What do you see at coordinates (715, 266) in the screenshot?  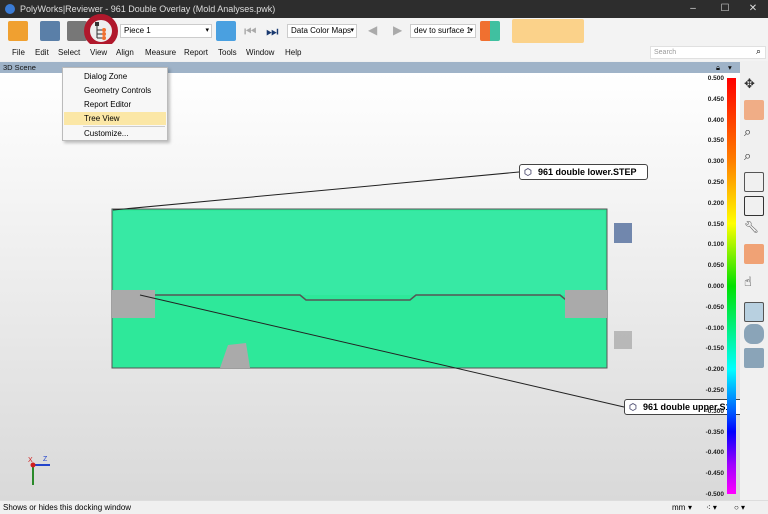 I see `scale-tick-label: 0.050` at bounding box center [715, 266].